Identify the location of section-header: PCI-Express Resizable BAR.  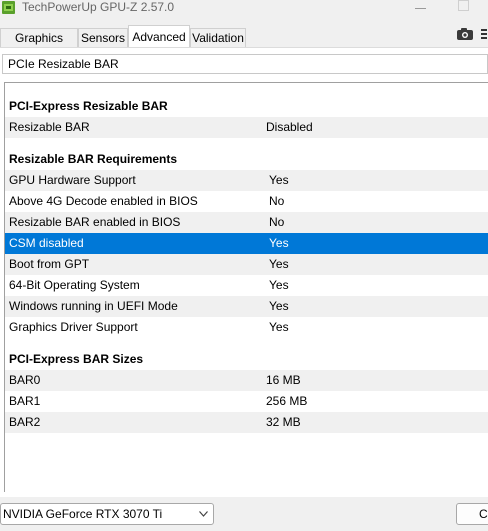
(88, 106).